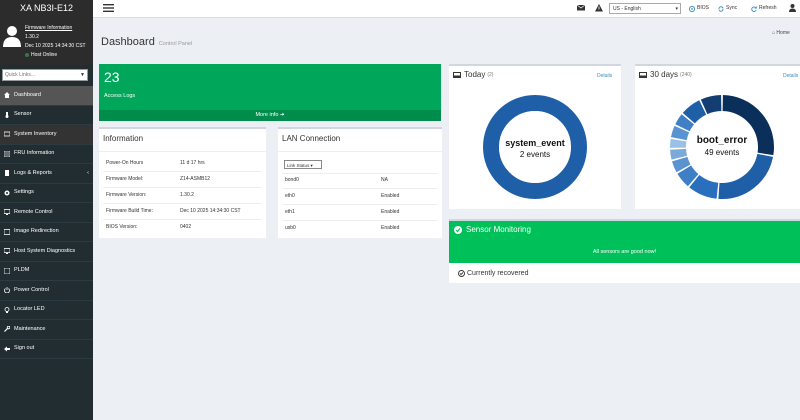 This screenshot has height=420, width=800. What do you see at coordinates (7, 153) in the screenshot?
I see `fru-icon` at bounding box center [7, 153].